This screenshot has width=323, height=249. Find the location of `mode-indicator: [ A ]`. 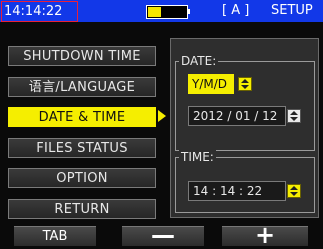

mode-indicator: [ A ] is located at coordinates (236, 10).